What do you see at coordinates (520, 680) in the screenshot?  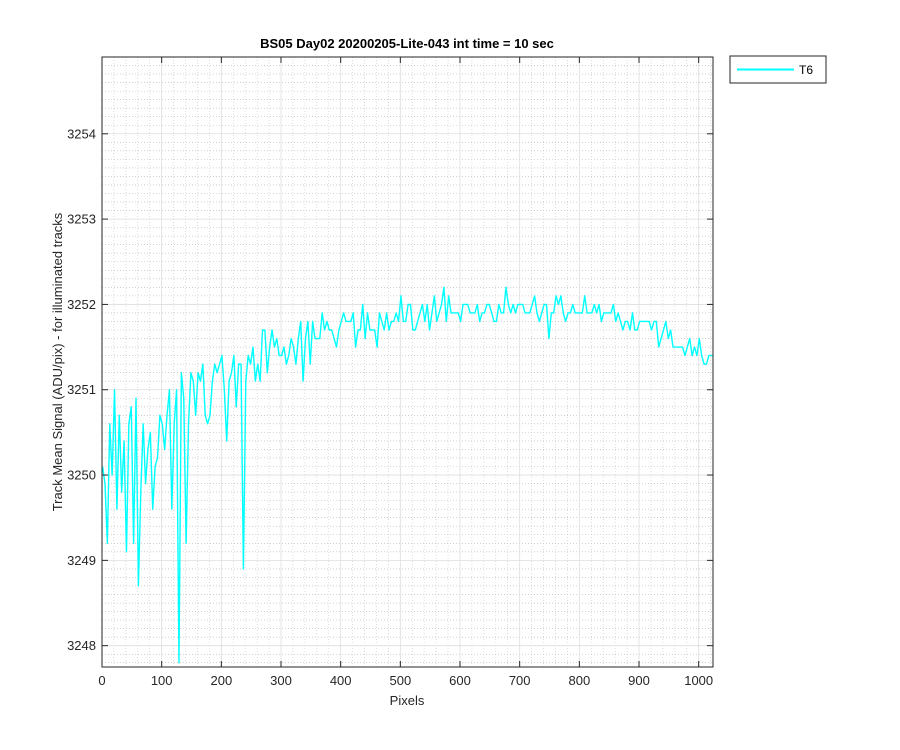 I see `x-tick-label: 700` at bounding box center [520, 680].